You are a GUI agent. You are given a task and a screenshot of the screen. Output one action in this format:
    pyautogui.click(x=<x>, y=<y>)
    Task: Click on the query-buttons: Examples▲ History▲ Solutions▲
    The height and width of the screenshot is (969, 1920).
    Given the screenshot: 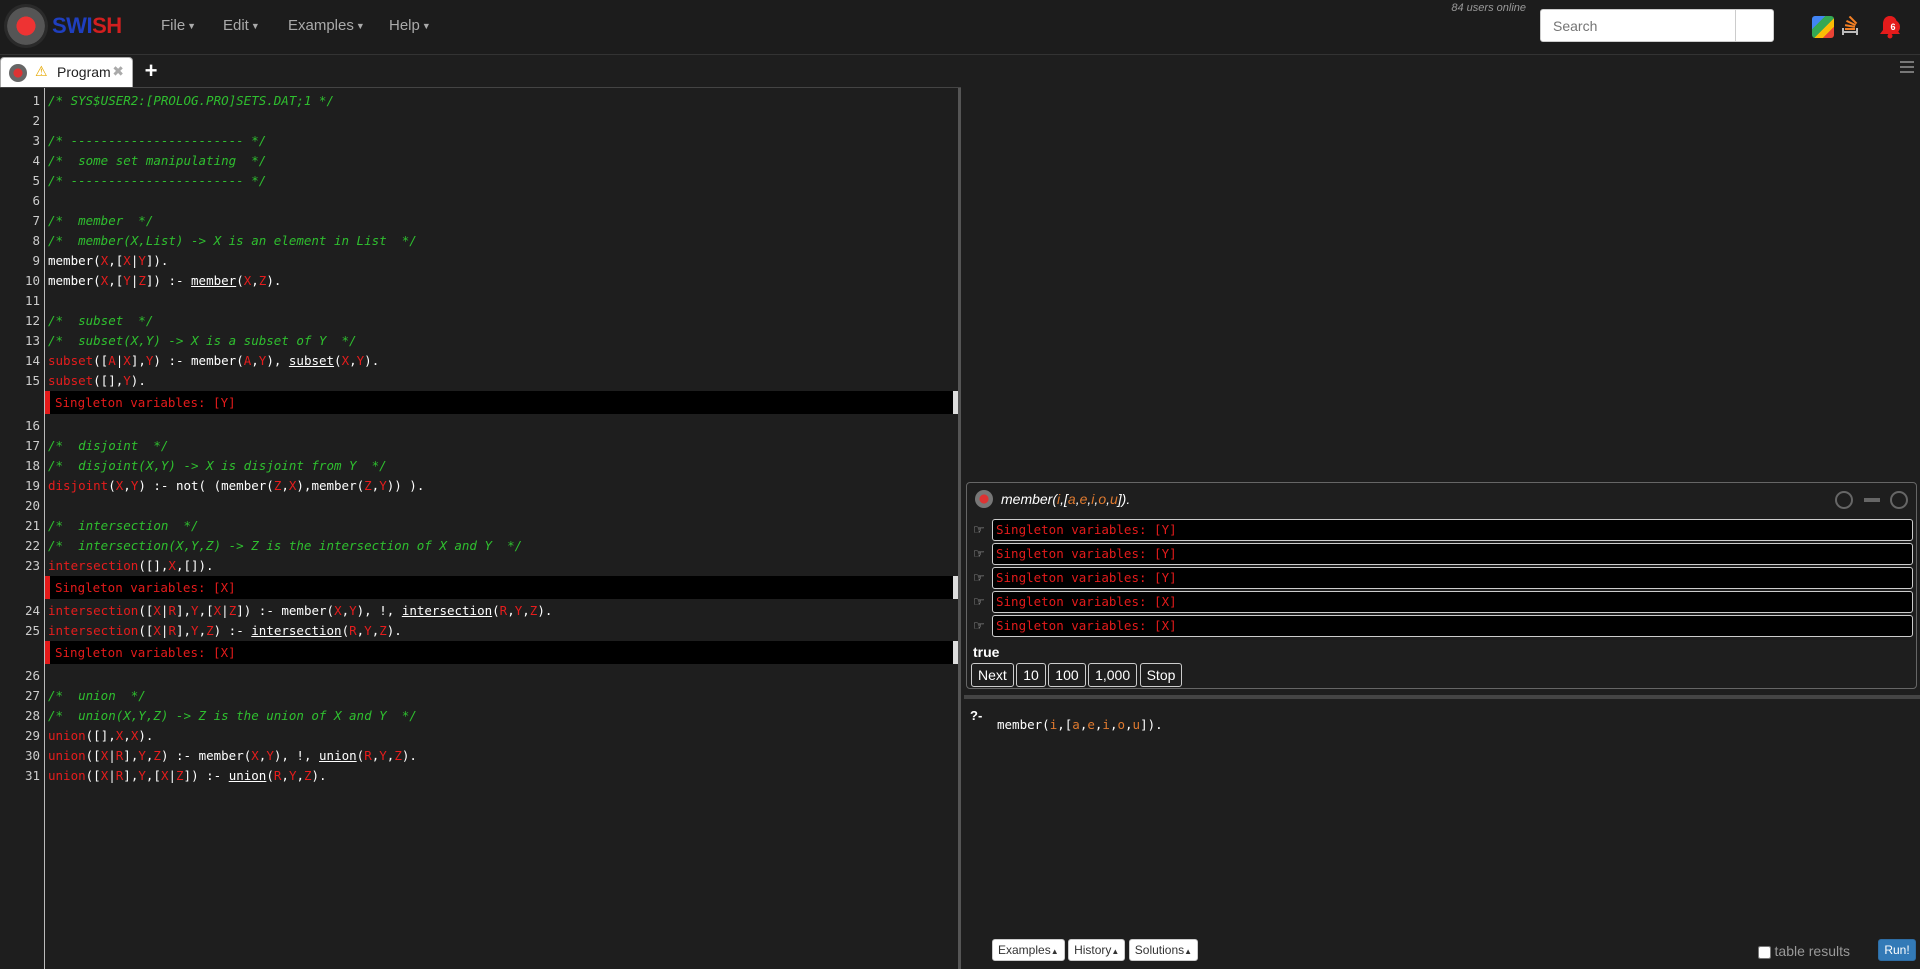 What is the action you would take?
    pyautogui.click(x=1095, y=950)
    